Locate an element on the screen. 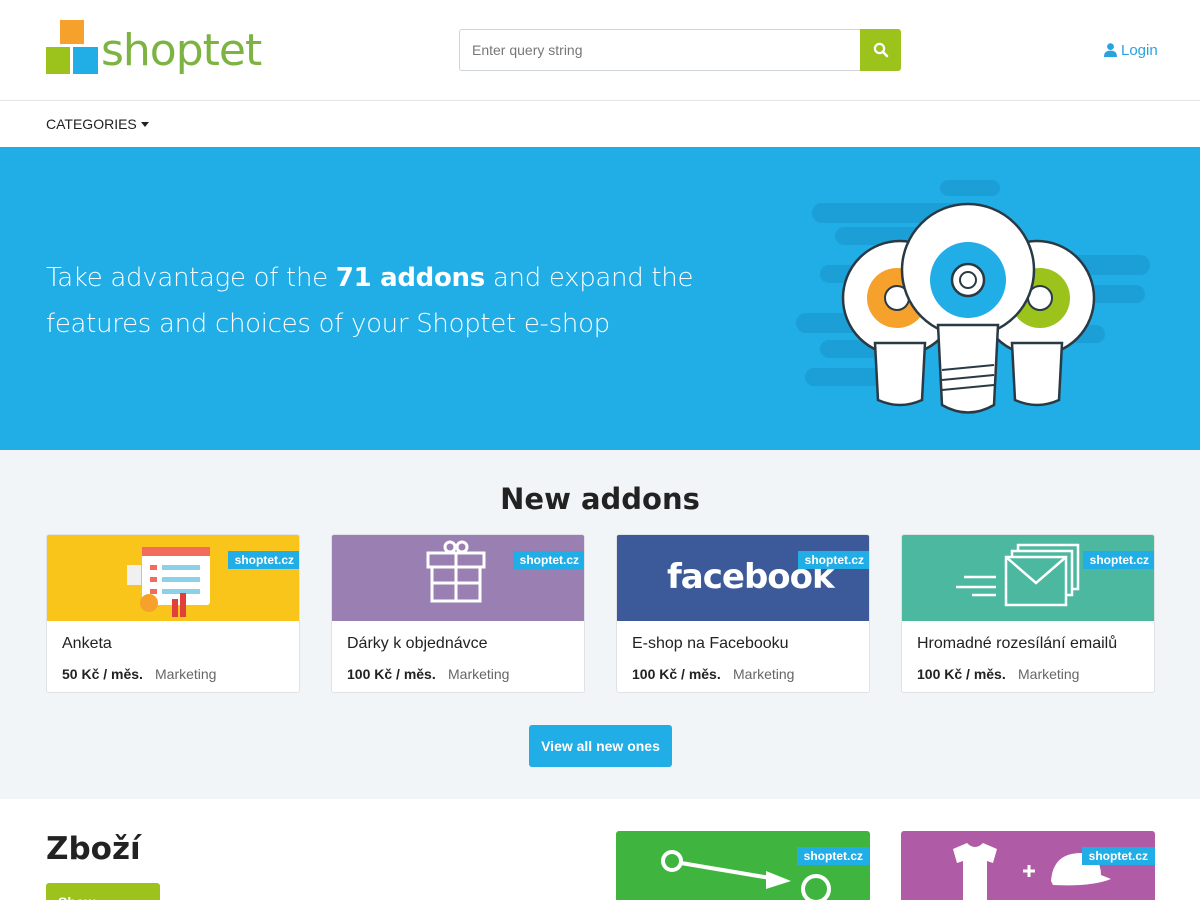  new-addons-title: New addons is located at coordinates (600, 499).